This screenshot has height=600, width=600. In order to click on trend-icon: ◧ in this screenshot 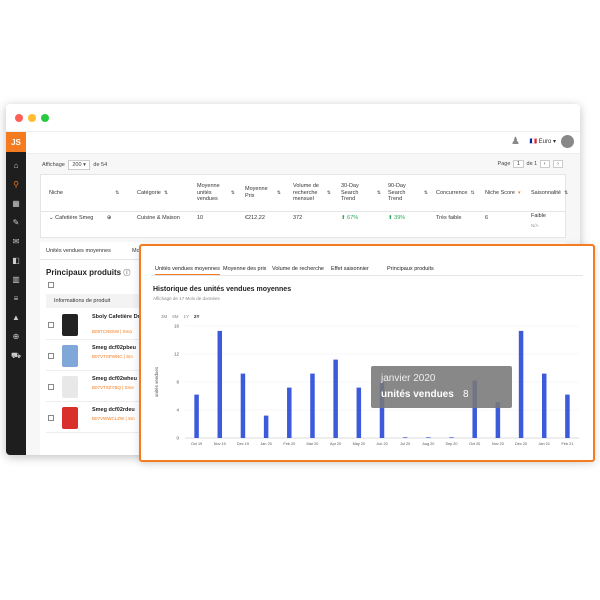, I will do `click(16, 260)`.